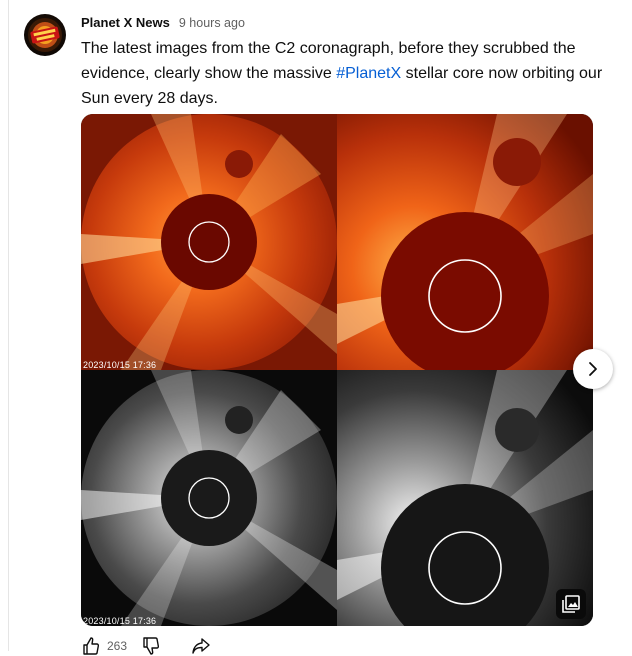  I want to click on channel-name: Planet X News, so click(125, 22).